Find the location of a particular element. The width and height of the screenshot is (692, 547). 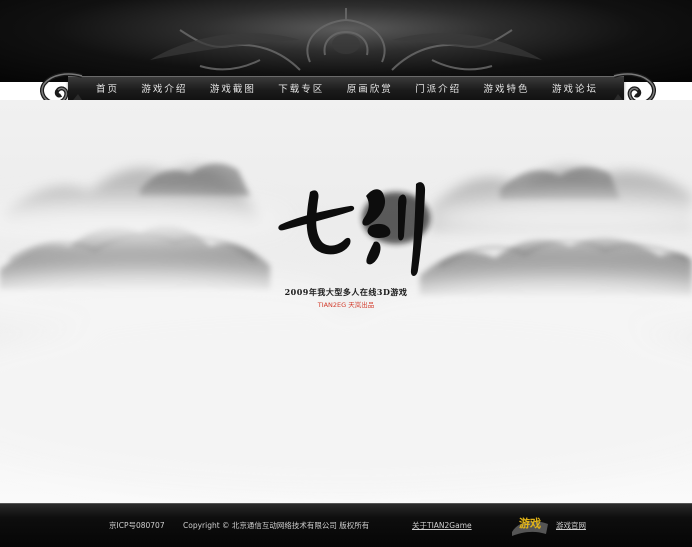

nav-item-downloads: 下载专区 is located at coordinates (301, 88).